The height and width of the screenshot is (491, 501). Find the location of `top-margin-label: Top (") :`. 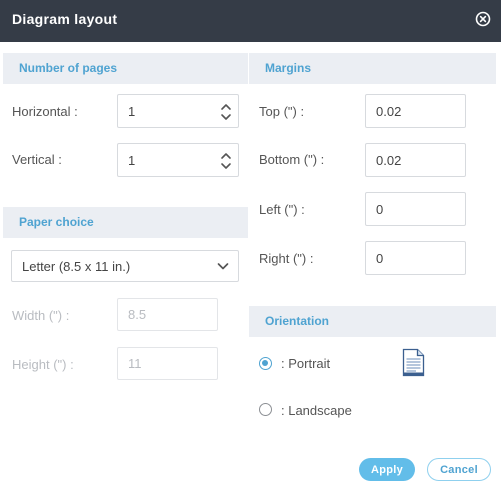

top-margin-label: Top (") : is located at coordinates (282, 111).